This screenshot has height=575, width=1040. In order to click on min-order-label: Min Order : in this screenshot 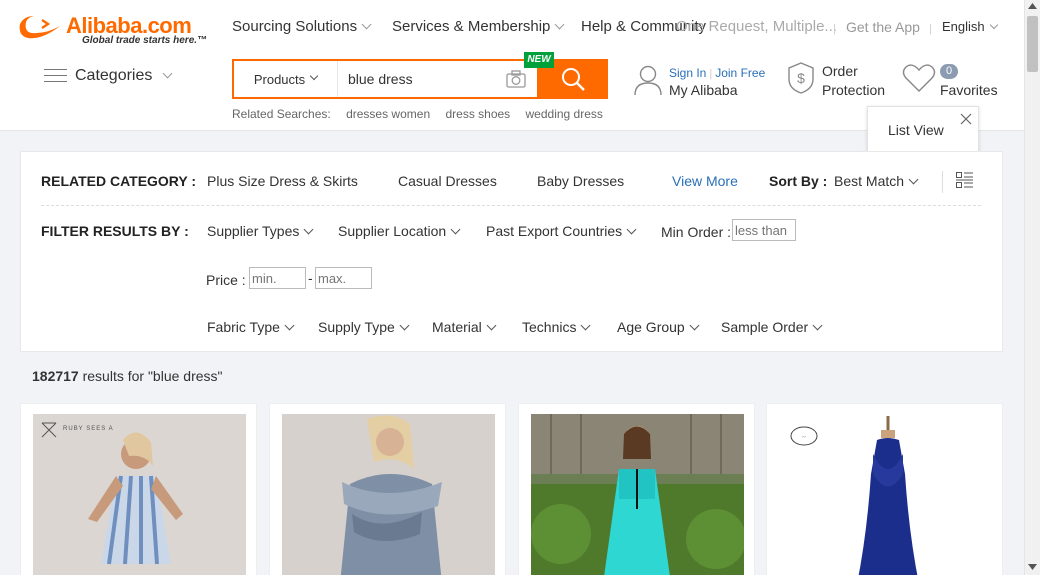, I will do `click(696, 232)`.